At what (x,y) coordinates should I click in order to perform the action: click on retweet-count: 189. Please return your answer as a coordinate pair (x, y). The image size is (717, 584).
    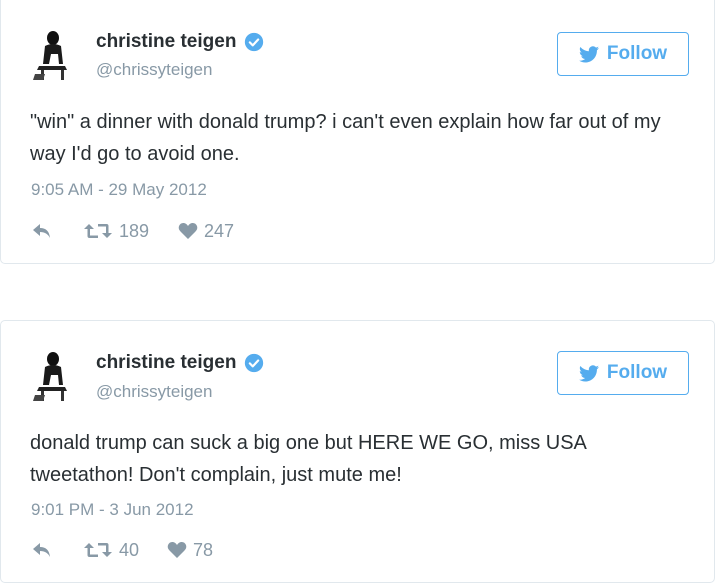
    Looking at the image, I should click on (134, 230).